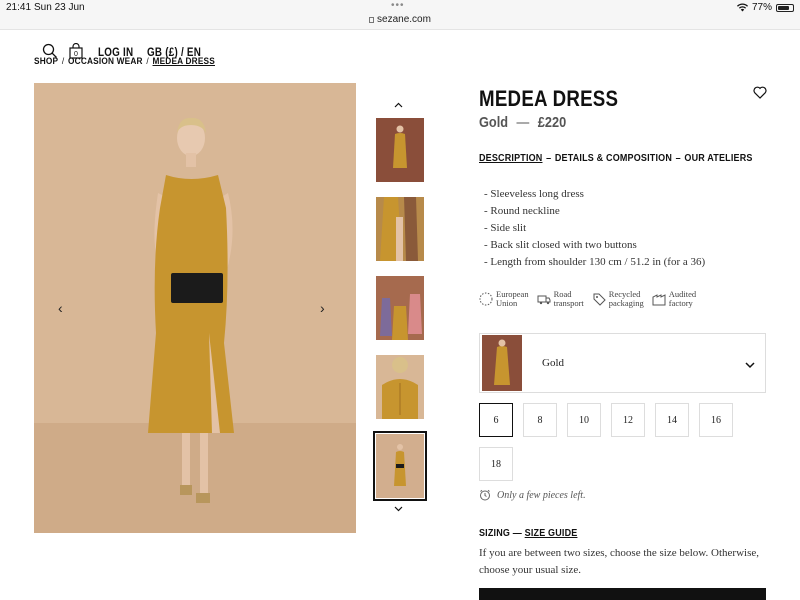 The height and width of the screenshot is (600, 800). What do you see at coordinates (750, 365) in the screenshot?
I see `chevron-down-icon` at bounding box center [750, 365].